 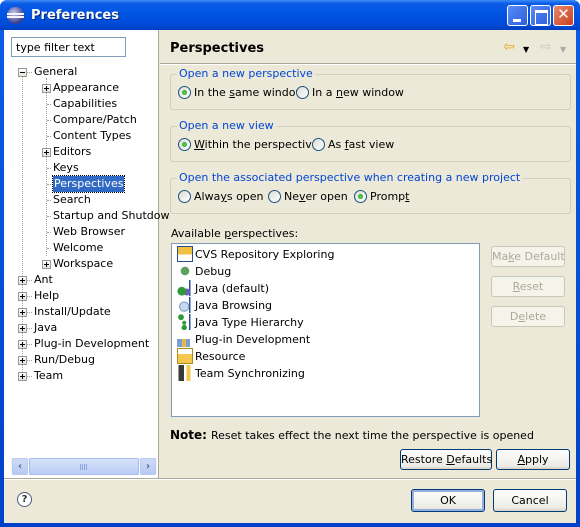 What do you see at coordinates (95, 119) in the screenshot?
I see `tree-item-label: Compare/Patch` at bounding box center [95, 119].